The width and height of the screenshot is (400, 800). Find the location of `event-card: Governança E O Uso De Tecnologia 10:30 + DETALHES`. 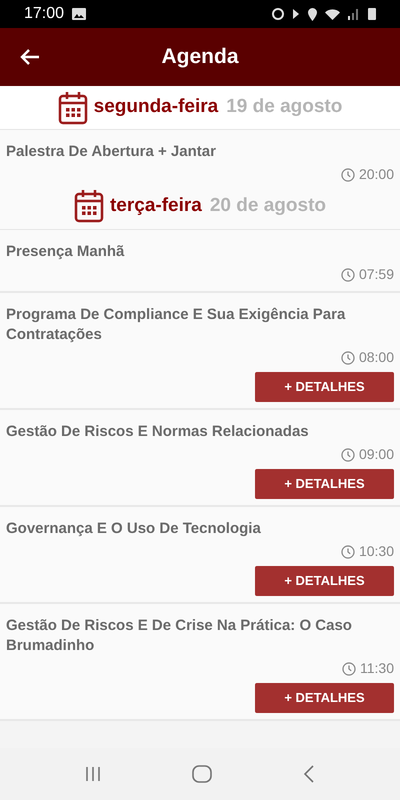

event-card: Governança E O Uso De Tecnologia 10:30 + DETALHES is located at coordinates (200, 555).